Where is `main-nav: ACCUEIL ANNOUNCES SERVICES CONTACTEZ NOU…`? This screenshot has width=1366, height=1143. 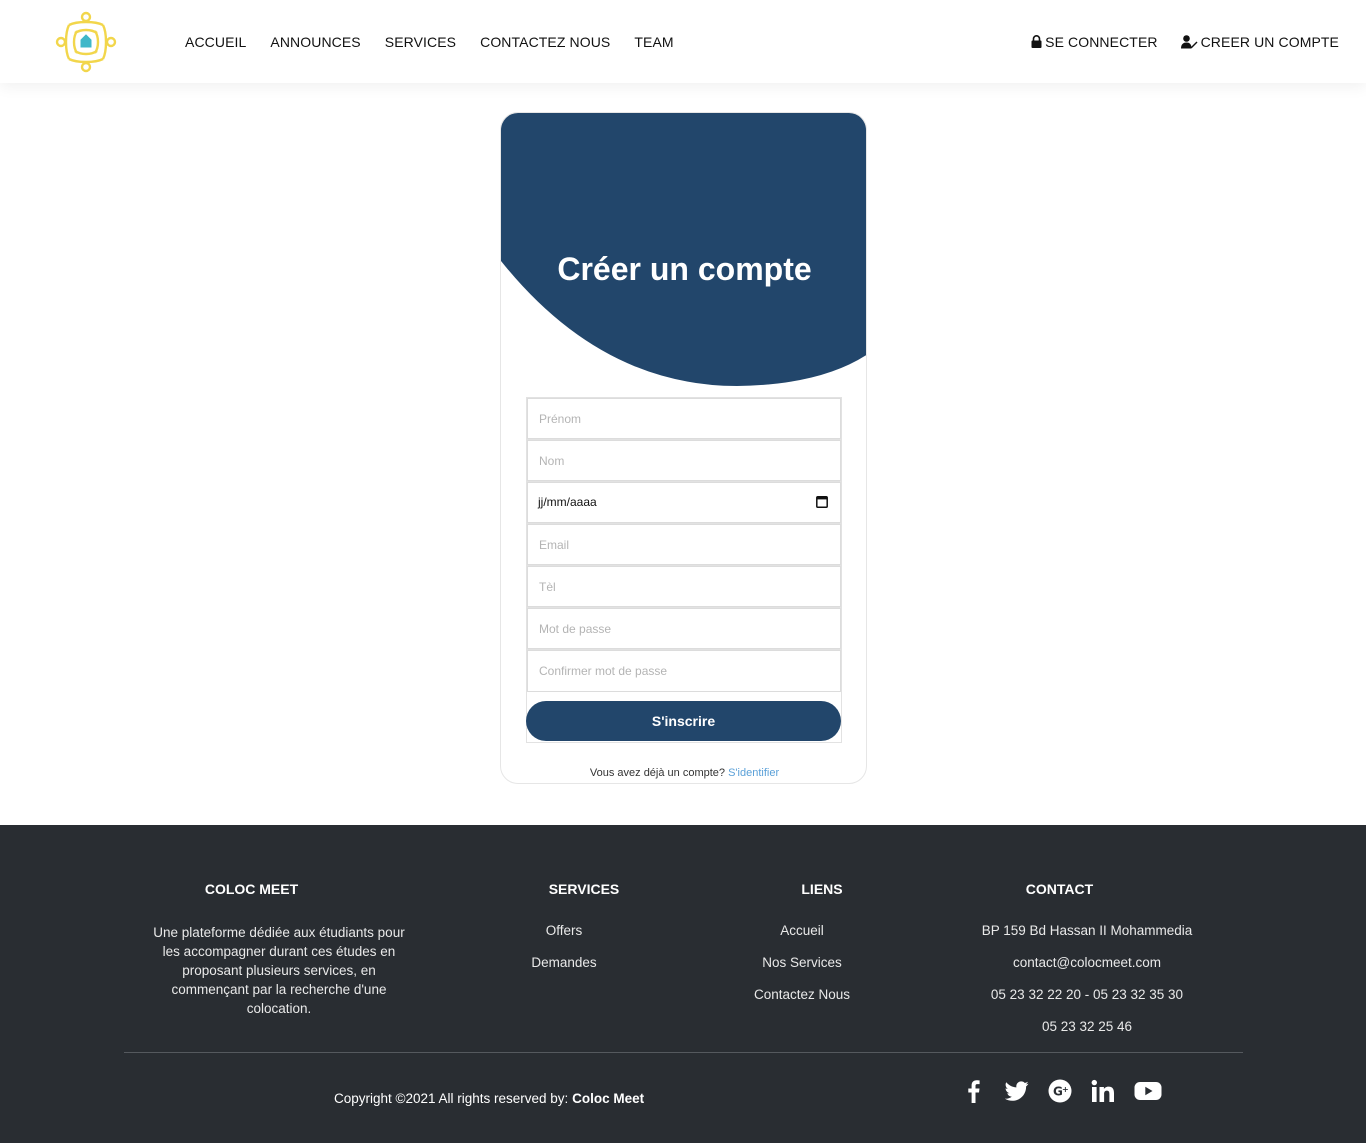
main-nav: ACCUEIL ANNOUNCES SERVICES CONTACTEZ NOU… is located at coordinates (429, 41).